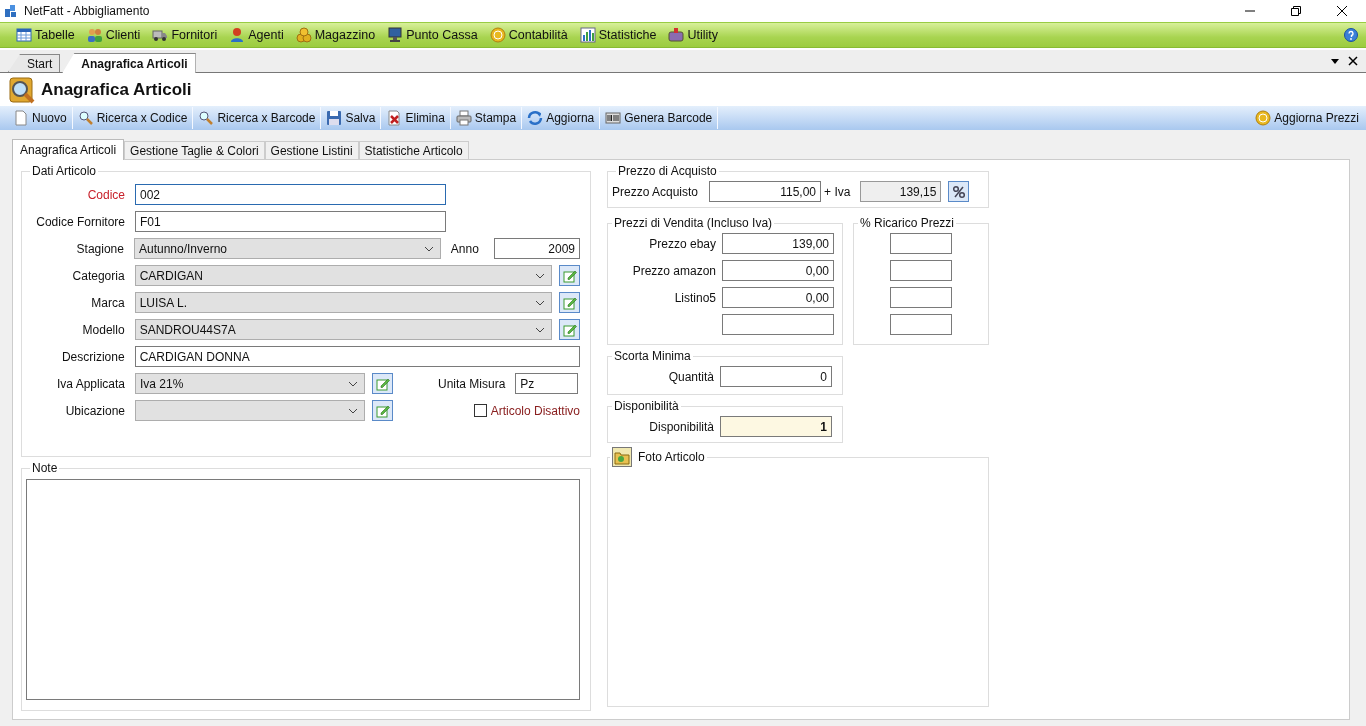  I want to click on text-field: 115,00, so click(765, 191).